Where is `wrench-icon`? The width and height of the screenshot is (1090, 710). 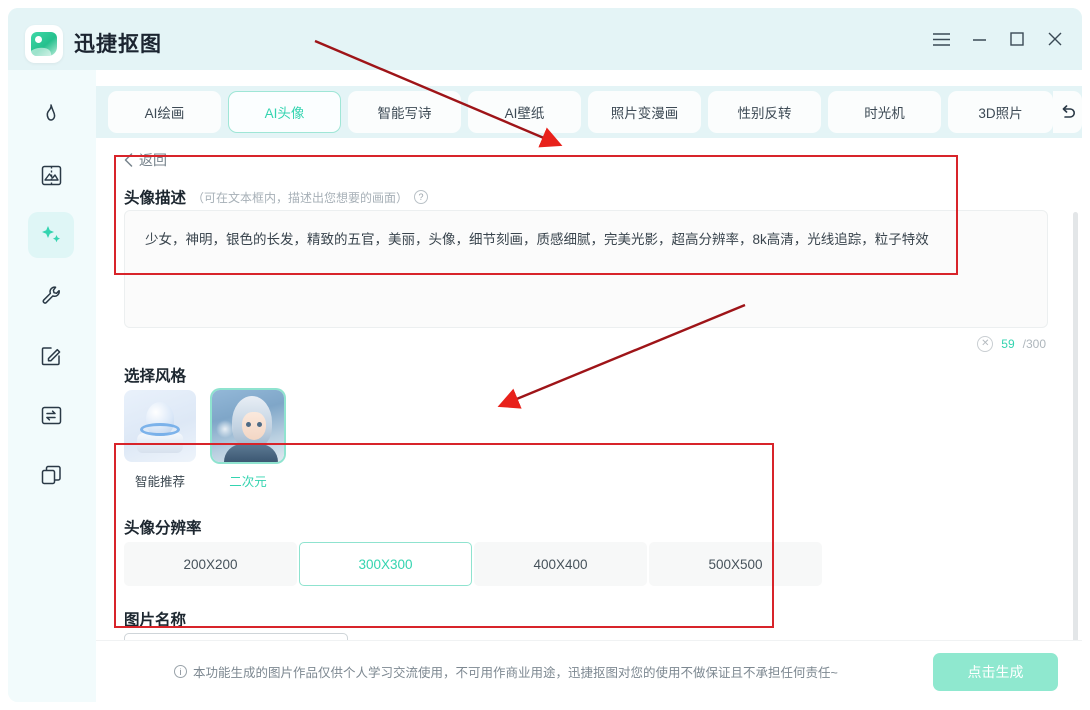 wrench-icon is located at coordinates (51, 294).